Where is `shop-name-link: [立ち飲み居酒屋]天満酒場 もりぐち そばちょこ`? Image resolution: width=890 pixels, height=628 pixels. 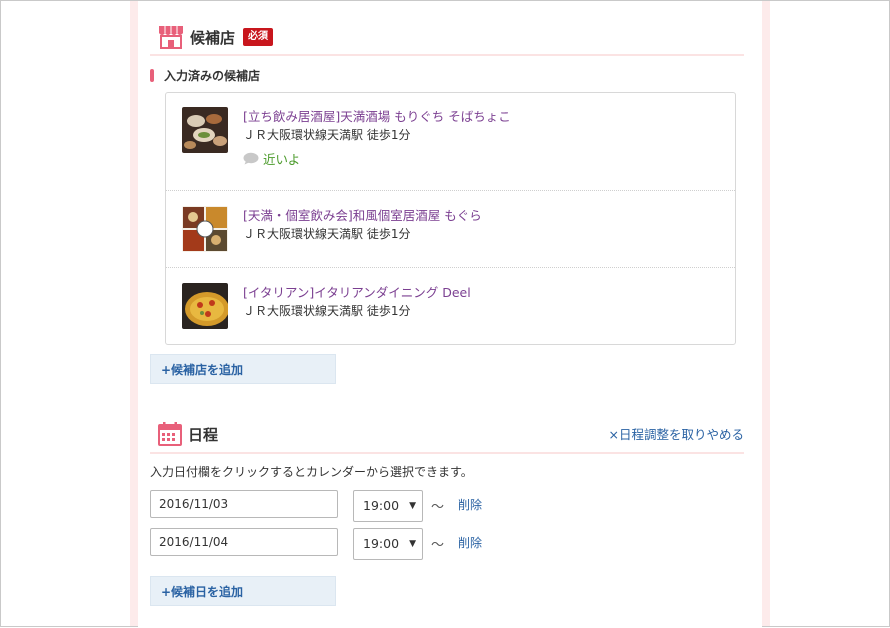
shop-name-link: [立ち飲み居酒屋]天満酒場 もりぐち そばちょこ is located at coordinates (377, 115).